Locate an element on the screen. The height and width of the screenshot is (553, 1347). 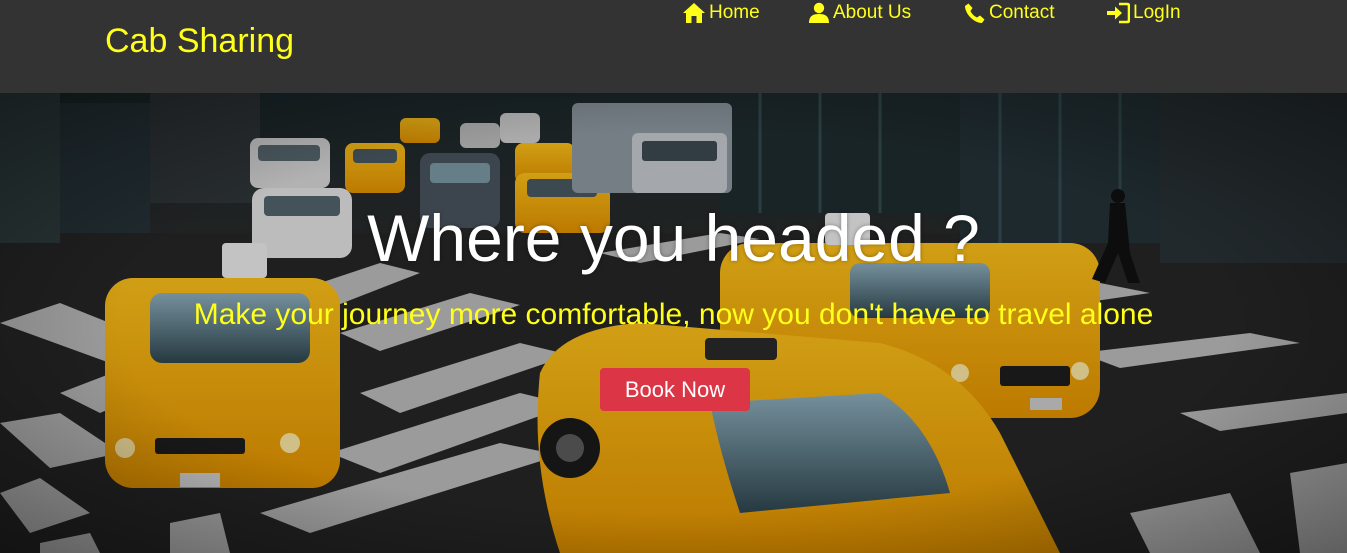
brand-logo-link: Cab Sharing is located at coordinates (199, 41).